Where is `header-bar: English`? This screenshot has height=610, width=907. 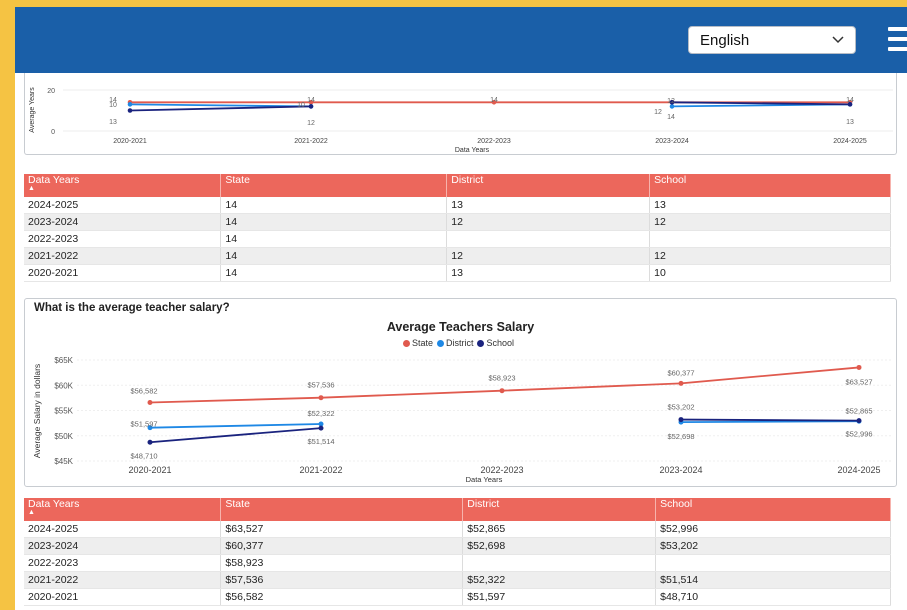
header-bar: English is located at coordinates (461, 40).